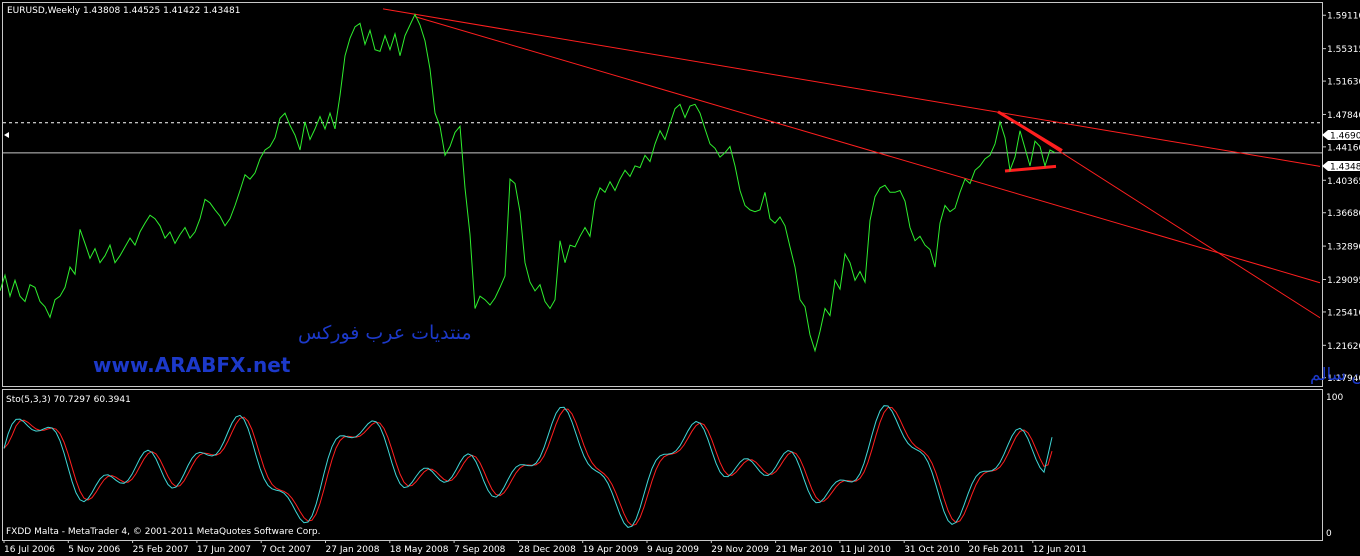 This screenshot has height=556, width=1360. I want to click on x-tick-label: 20 Feb 2011, so click(997, 550).